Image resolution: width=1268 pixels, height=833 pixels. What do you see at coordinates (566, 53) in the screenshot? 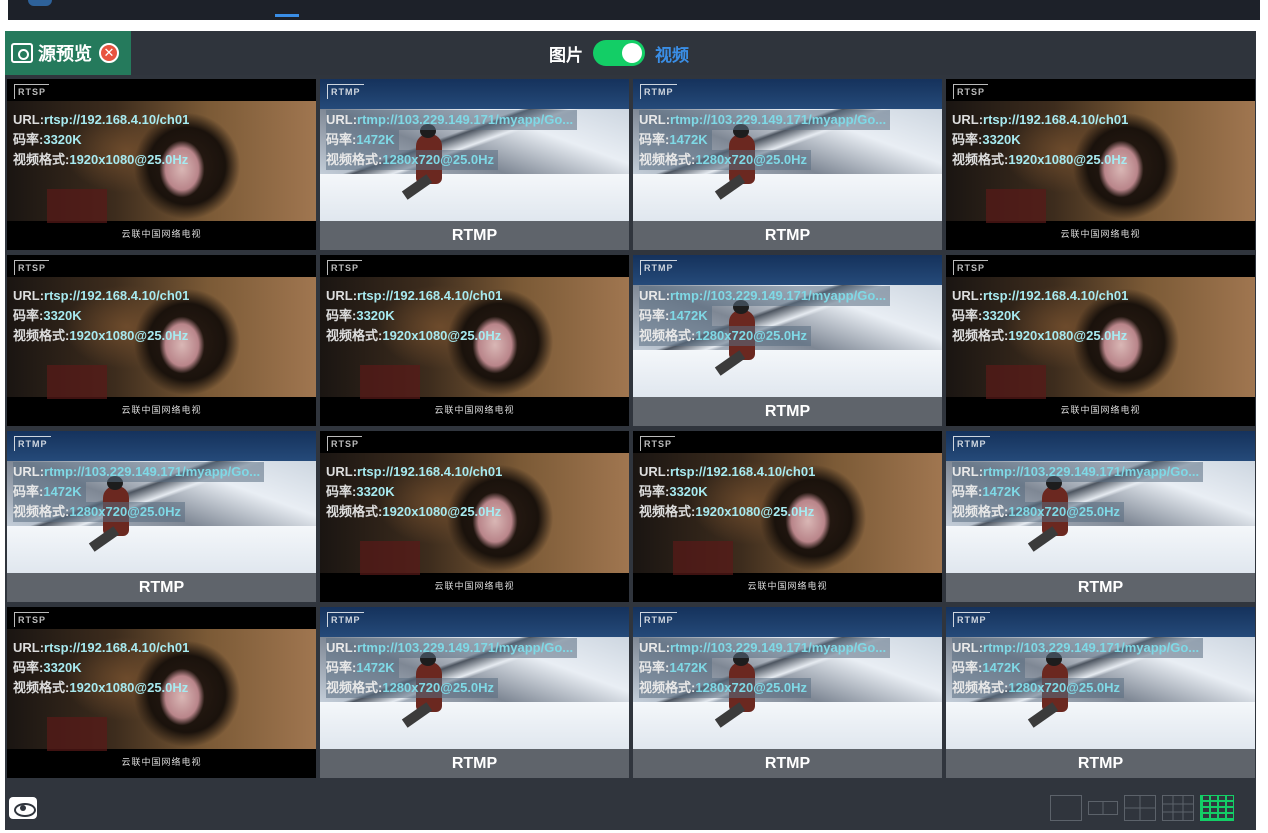
I see `image-mode-label: 图片` at bounding box center [566, 53].